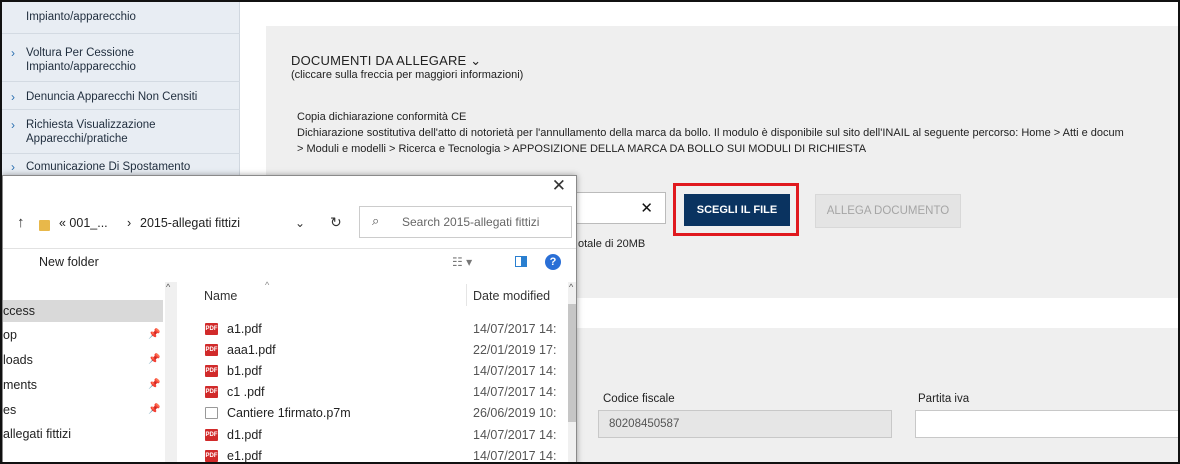 This screenshot has height=464, width=1180. I want to click on document-item: Copia dichiarazione conformità CE, so click(382, 117).